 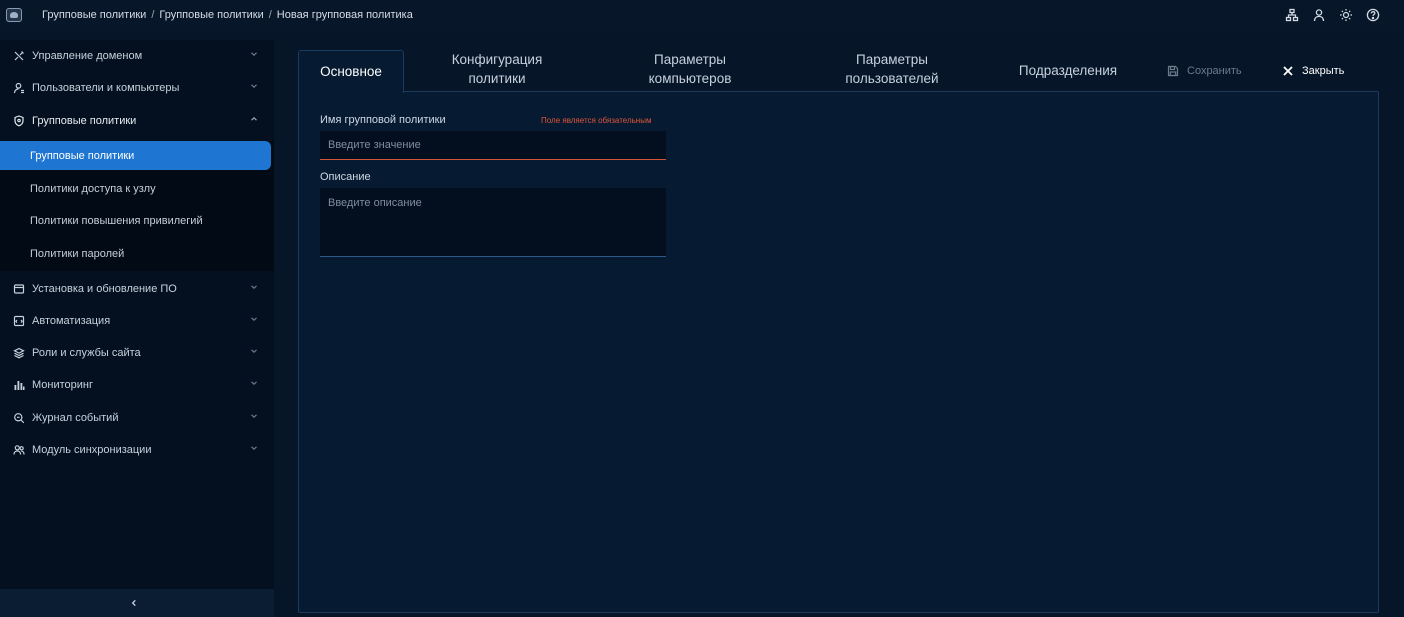 I want to click on chevron-up-icon, so click(x=254, y=119).